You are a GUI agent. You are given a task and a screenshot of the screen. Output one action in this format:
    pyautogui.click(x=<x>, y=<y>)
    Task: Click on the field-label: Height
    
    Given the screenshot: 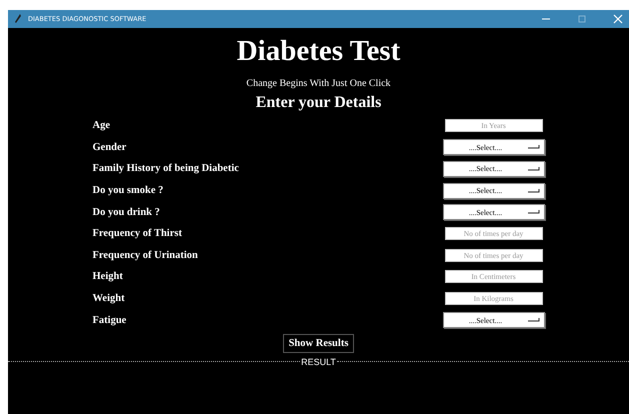 What is the action you would take?
    pyautogui.click(x=107, y=276)
    